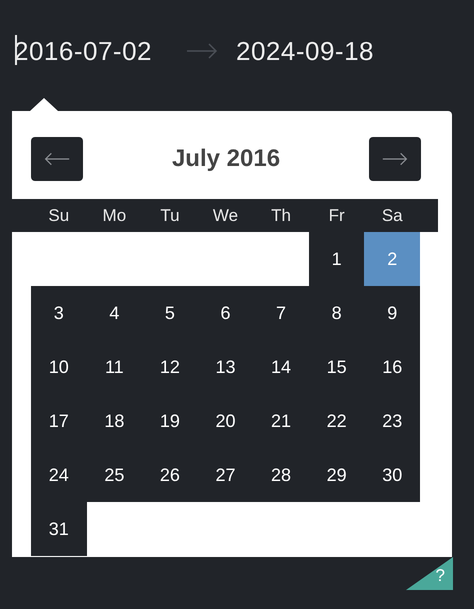  What do you see at coordinates (337, 215) in the screenshot?
I see `weekday-label: Fr` at bounding box center [337, 215].